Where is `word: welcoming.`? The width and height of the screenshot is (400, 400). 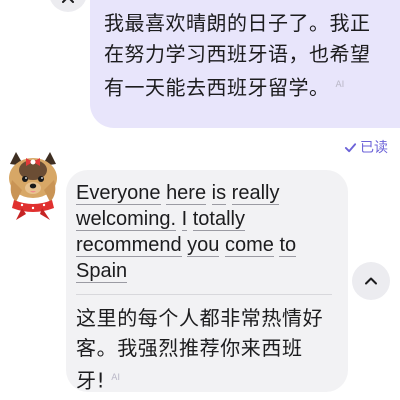 word: welcoming. is located at coordinates (126, 219).